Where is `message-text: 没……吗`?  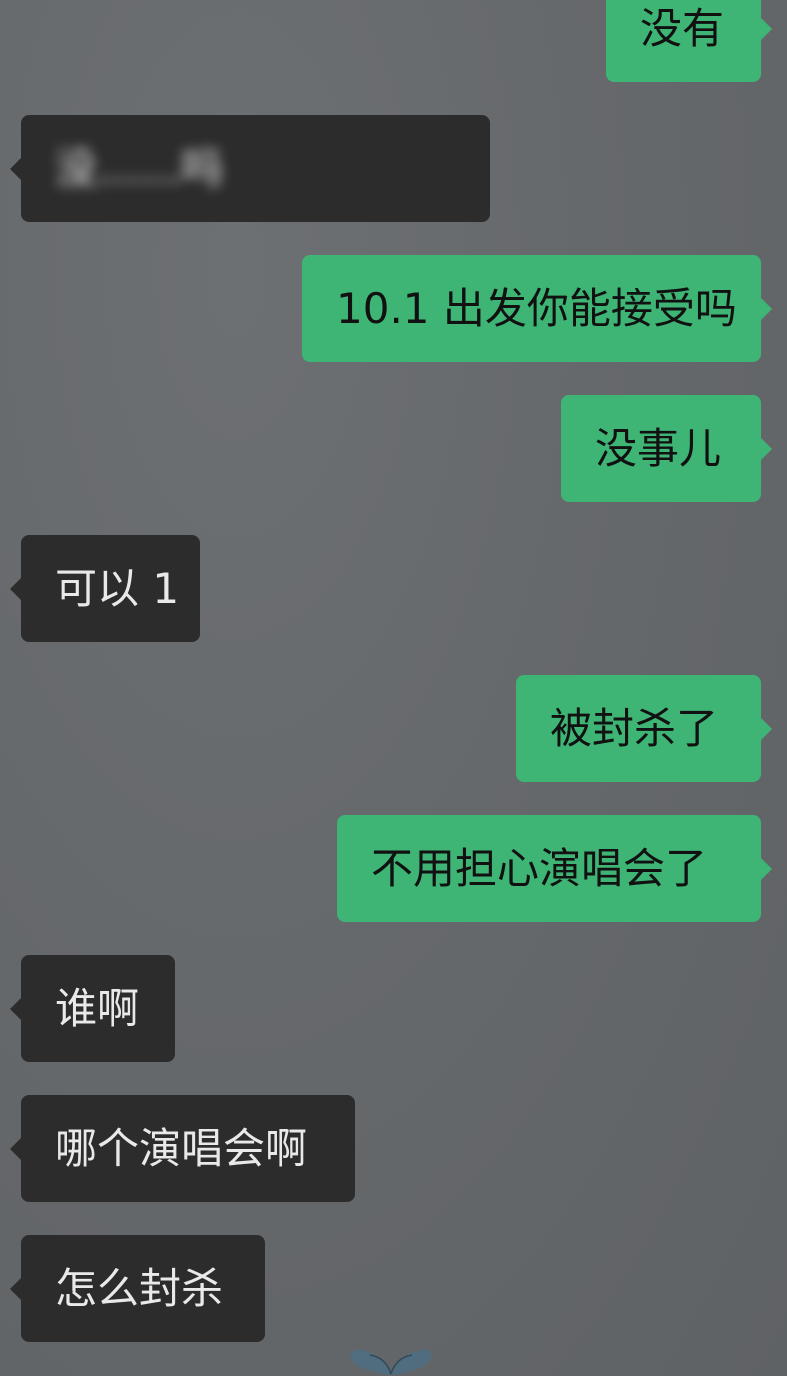 message-text: 没……吗 is located at coordinates (139, 168).